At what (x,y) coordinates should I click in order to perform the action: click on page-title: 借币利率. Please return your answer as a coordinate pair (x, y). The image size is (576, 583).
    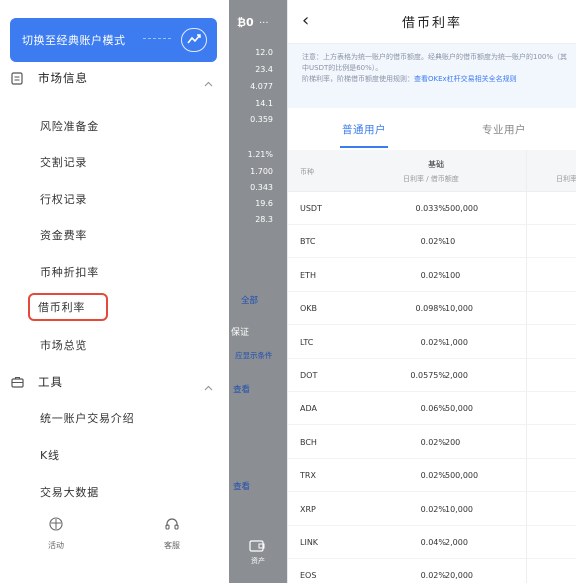
    Looking at the image, I should click on (431, 23).